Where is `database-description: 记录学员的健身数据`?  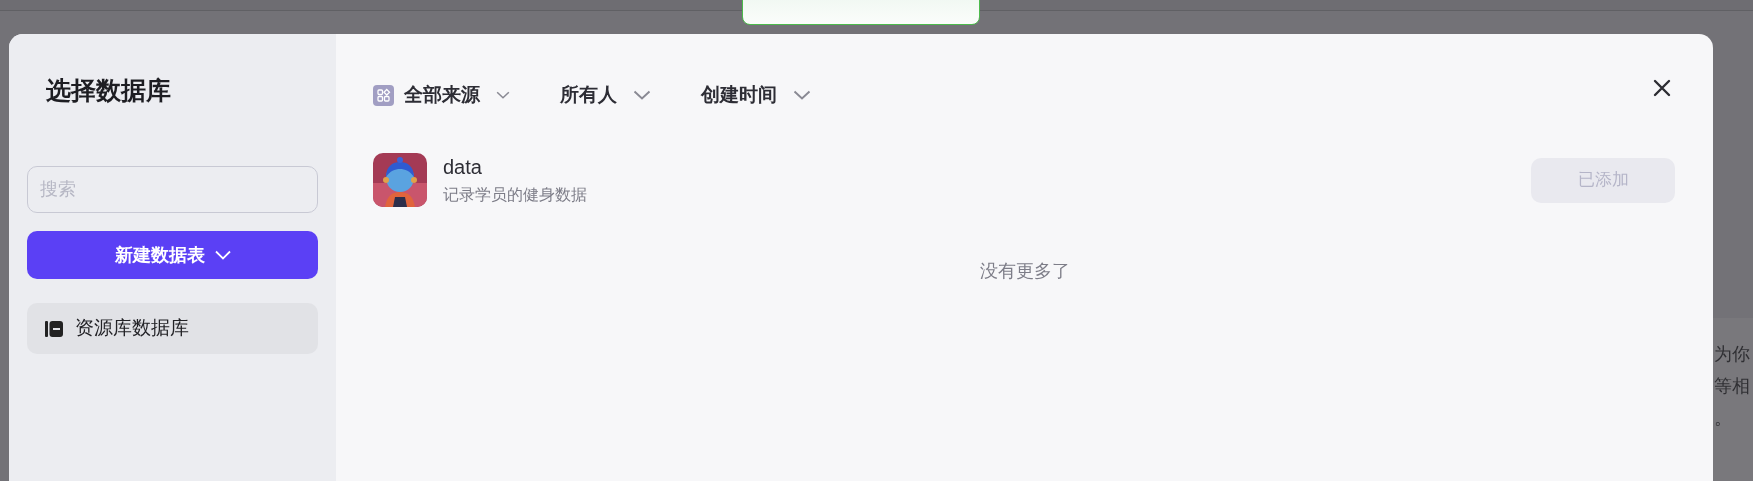 database-description: 记录学员的健身数据 is located at coordinates (515, 195).